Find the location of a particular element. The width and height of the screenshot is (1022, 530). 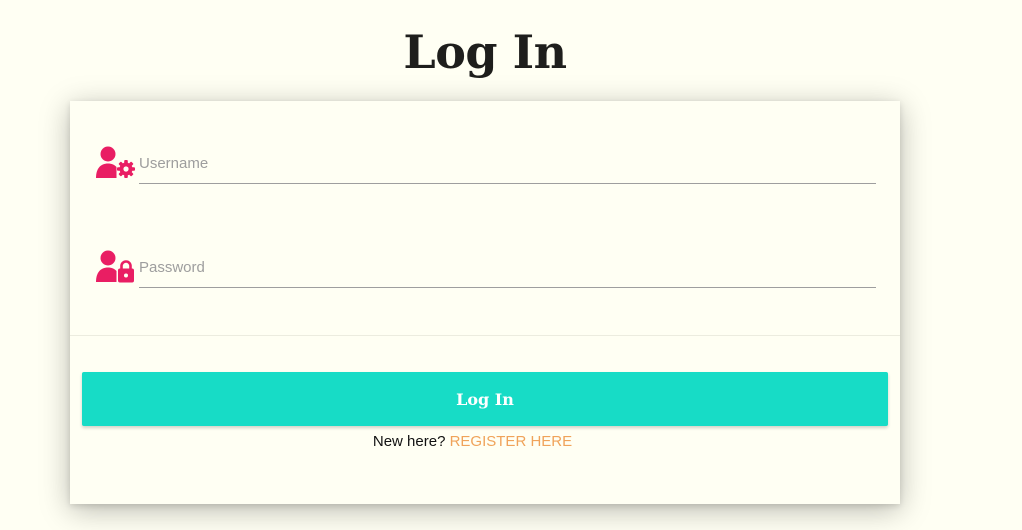

register-link: REGISTER HERE is located at coordinates (511, 441).